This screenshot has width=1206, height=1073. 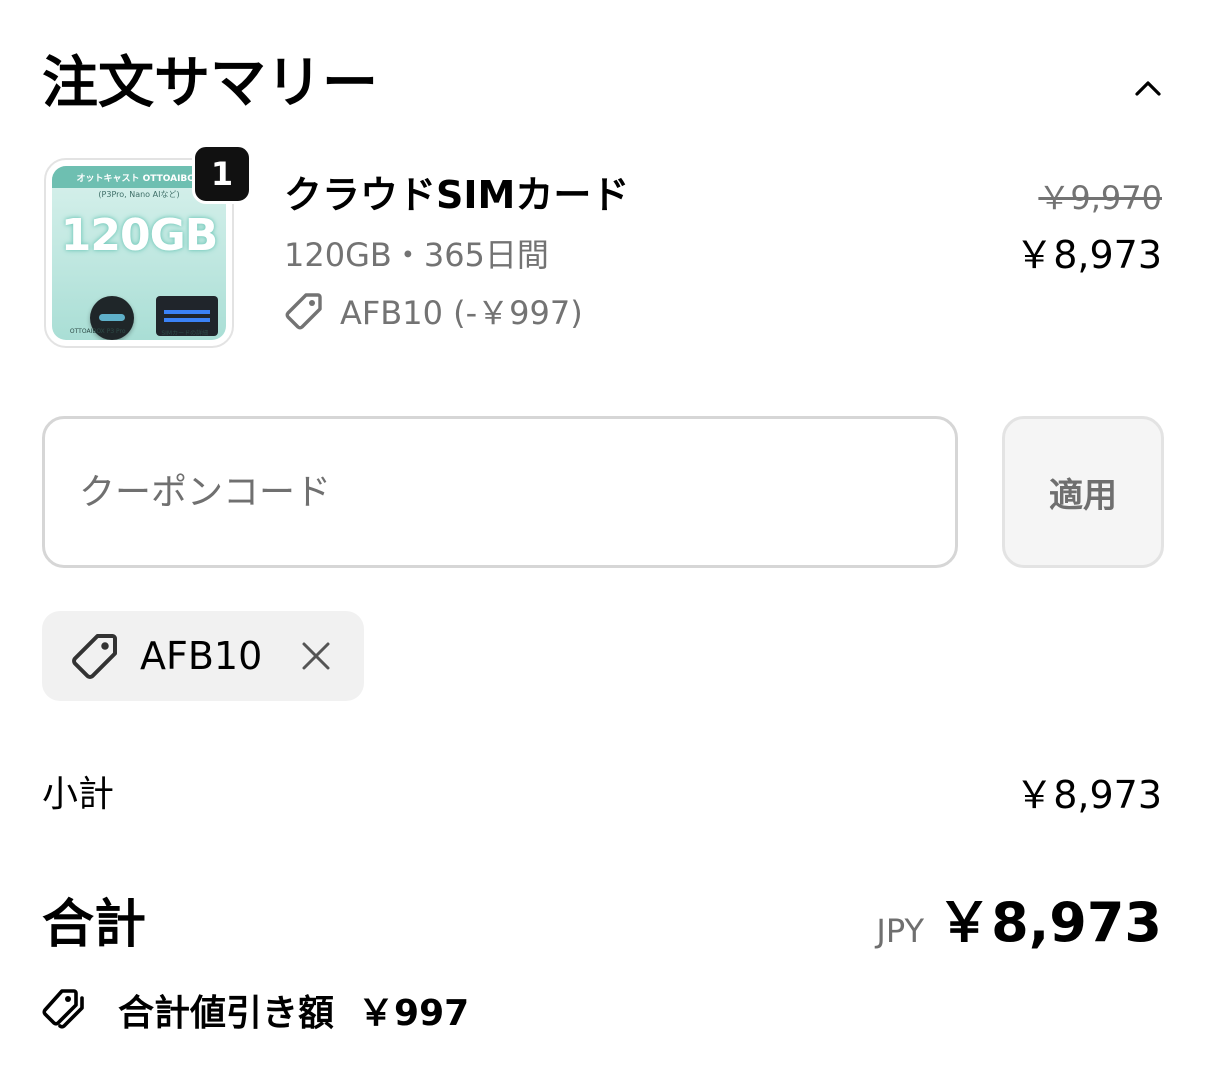 What do you see at coordinates (1049, 922) in the screenshot?
I see `total-value: ￥8,973` at bounding box center [1049, 922].